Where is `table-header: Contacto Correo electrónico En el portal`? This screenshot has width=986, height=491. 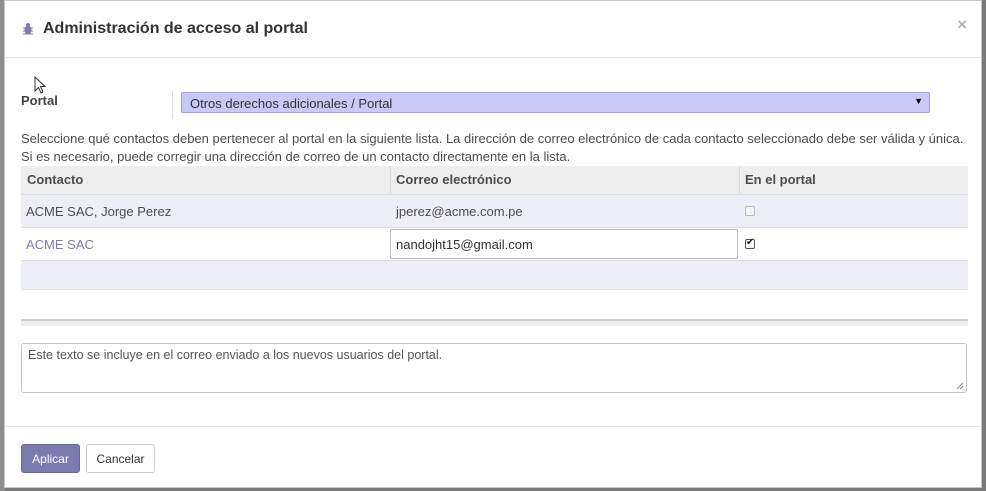
table-header: Contacto Correo electrónico En el portal is located at coordinates (494, 180).